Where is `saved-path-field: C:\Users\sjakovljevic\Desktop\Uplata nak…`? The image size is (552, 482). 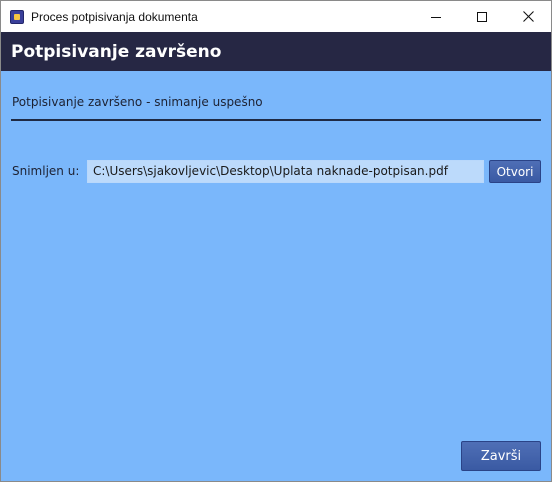 saved-path-field: C:\Users\sjakovljevic\Desktop\Uplata nak… is located at coordinates (285, 171).